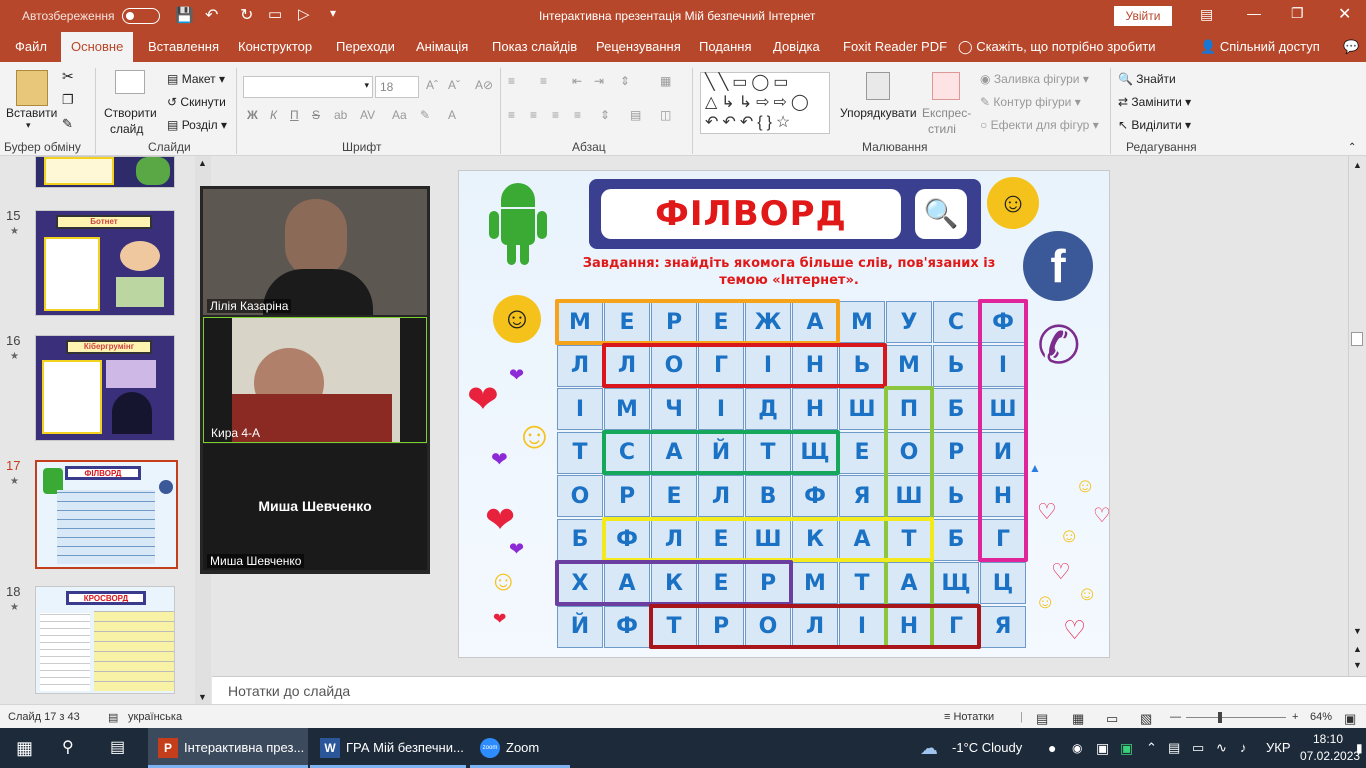 The image size is (1366, 768). What do you see at coordinates (878, 113) in the screenshot?
I see `arrange-button: Упорядкувати` at bounding box center [878, 113].